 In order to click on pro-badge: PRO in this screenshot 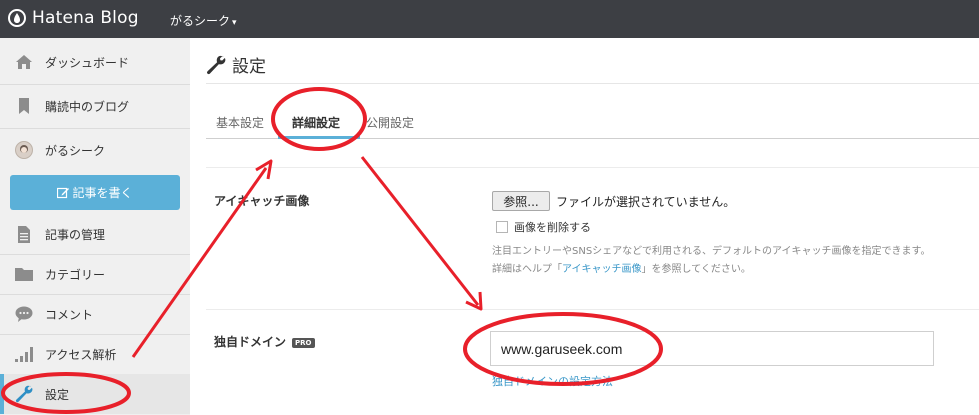, I will do `click(303, 342)`.